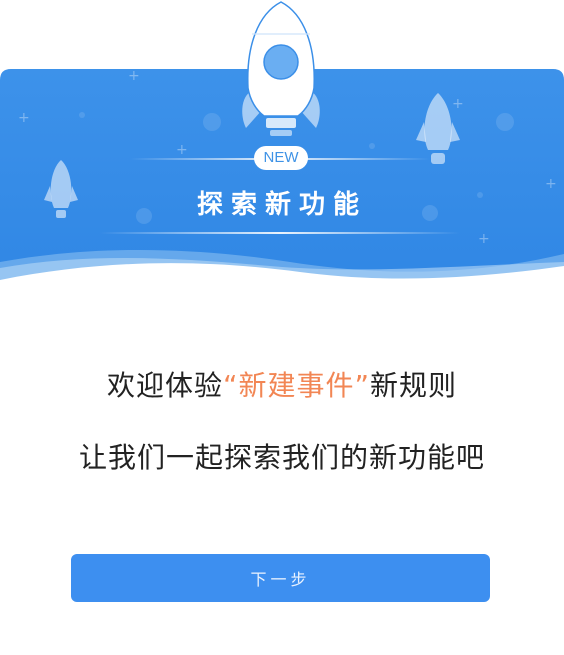 The width and height of the screenshot is (564, 655). Describe the element at coordinates (281, 457) in the screenshot. I see `explore-text: 让我们一起探索我们的新功能吧` at that location.